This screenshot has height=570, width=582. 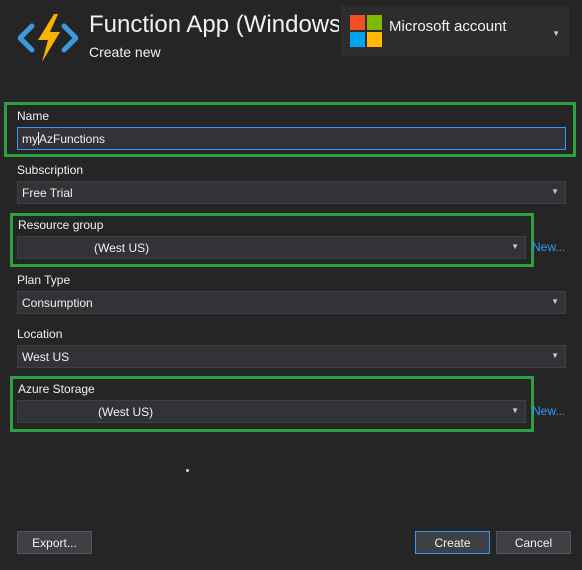 What do you see at coordinates (533, 542) in the screenshot?
I see `cancel-button: Cancel` at bounding box center [533, 542].